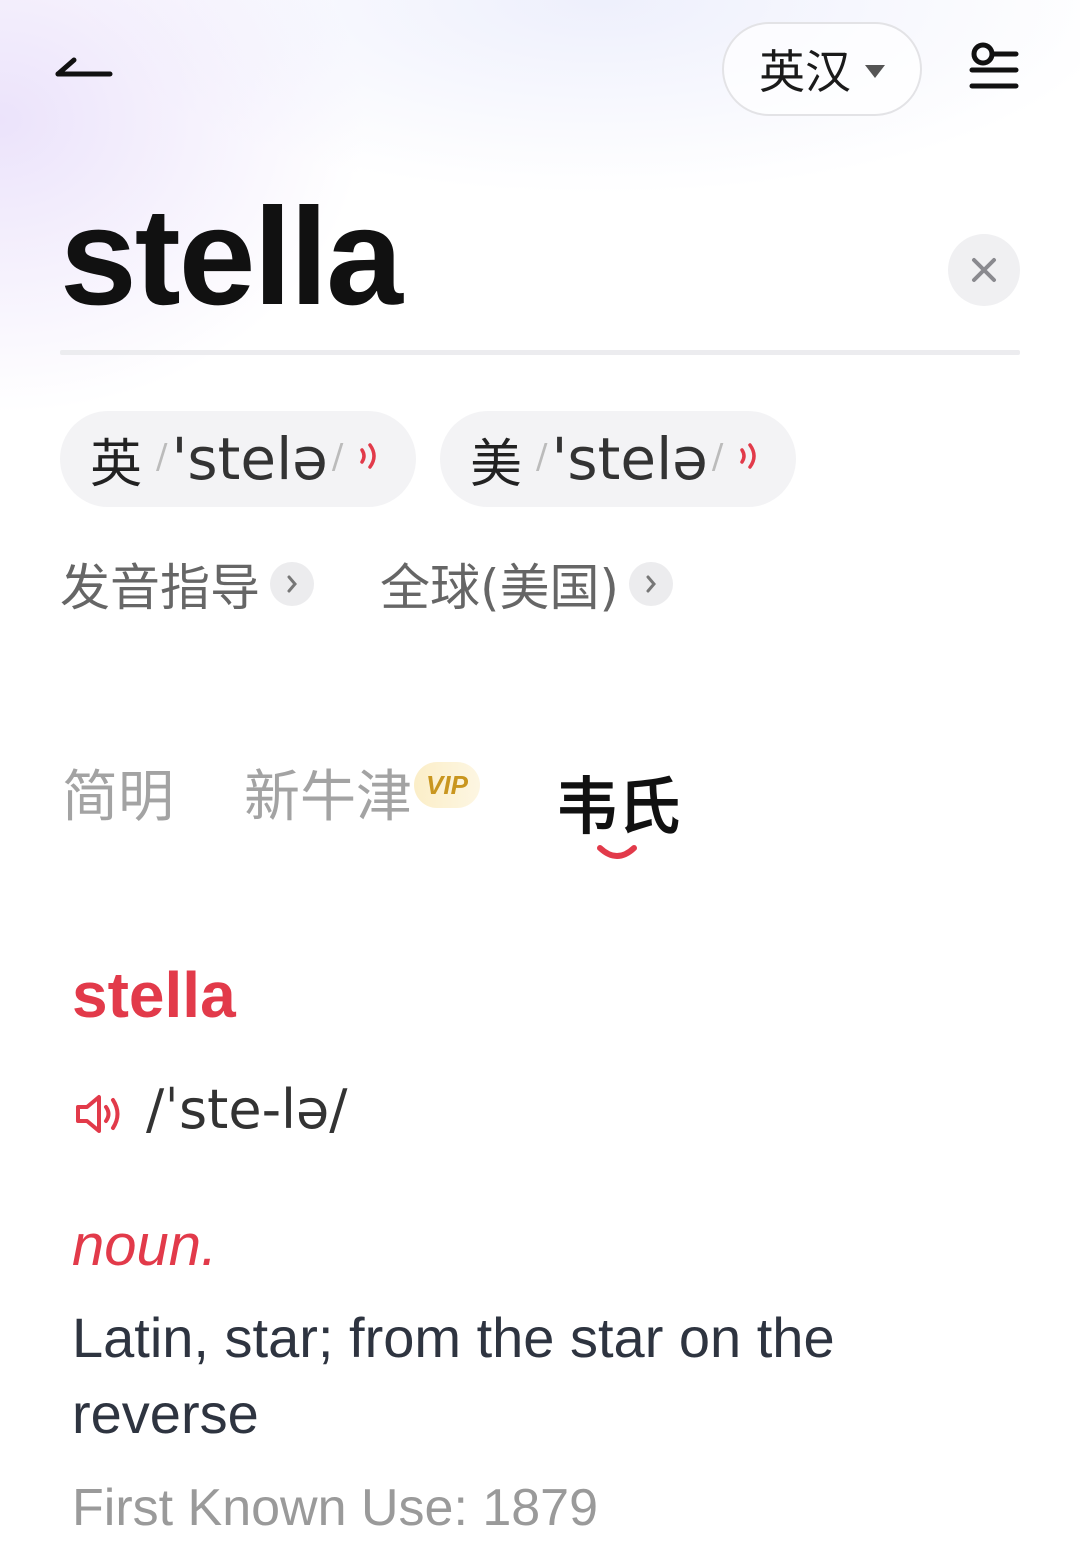 This screenshot has height=1567, width=1080. What do you see at coordinates (618, 801) in the screenshot?
I see `tab-webster: 韦氏` at bounding box center [618, 801].